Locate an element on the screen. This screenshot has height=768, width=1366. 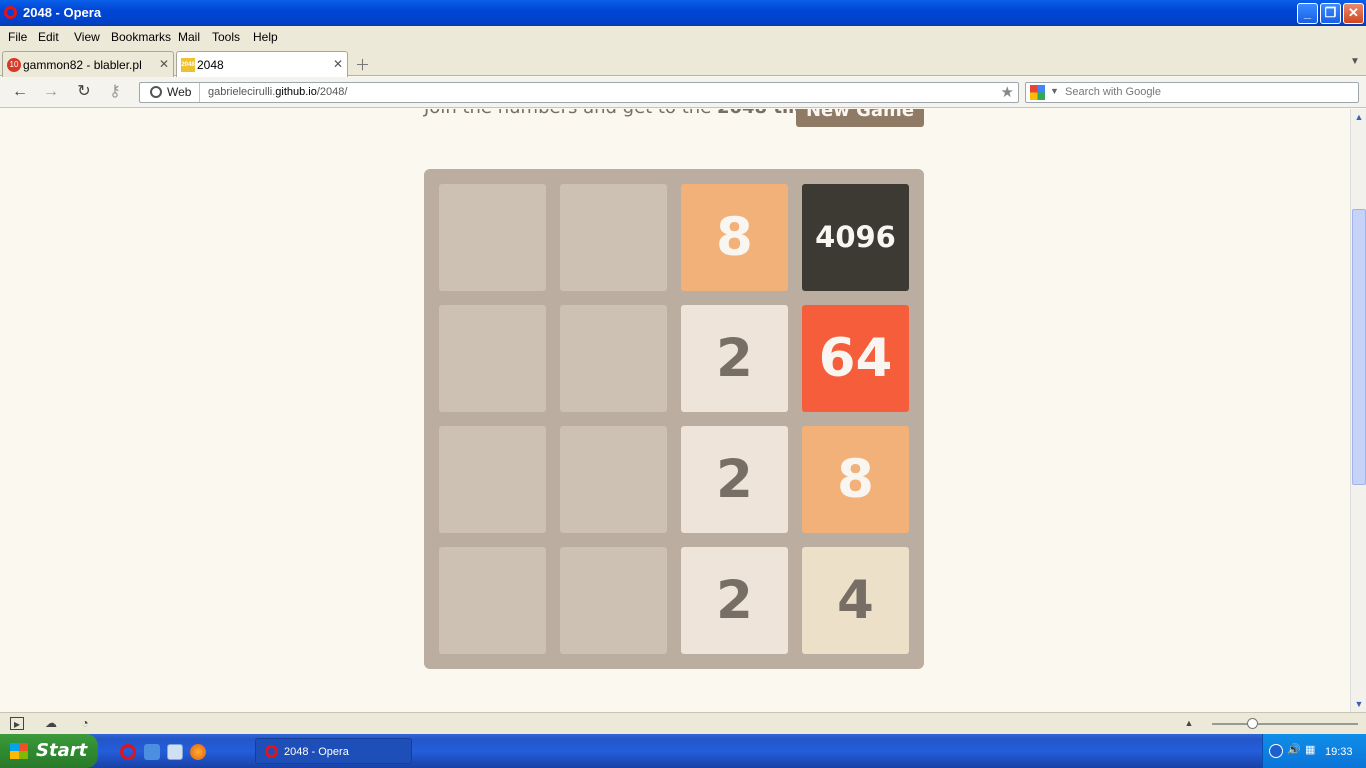
system-tray: 🔊 ▦ 19:33 is located at coordinates (1314, 751).